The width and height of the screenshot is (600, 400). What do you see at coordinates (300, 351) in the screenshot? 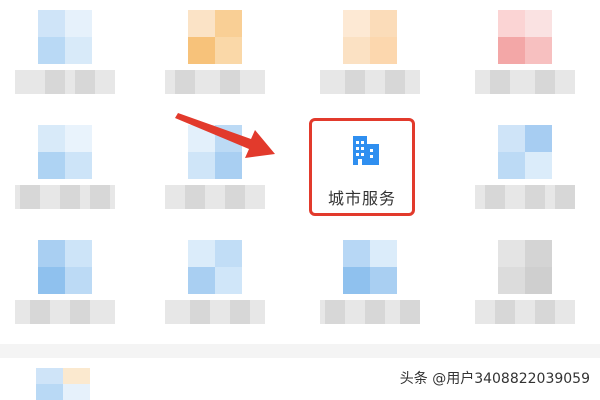
I see `section-divider` at bounding box center [300, 351].